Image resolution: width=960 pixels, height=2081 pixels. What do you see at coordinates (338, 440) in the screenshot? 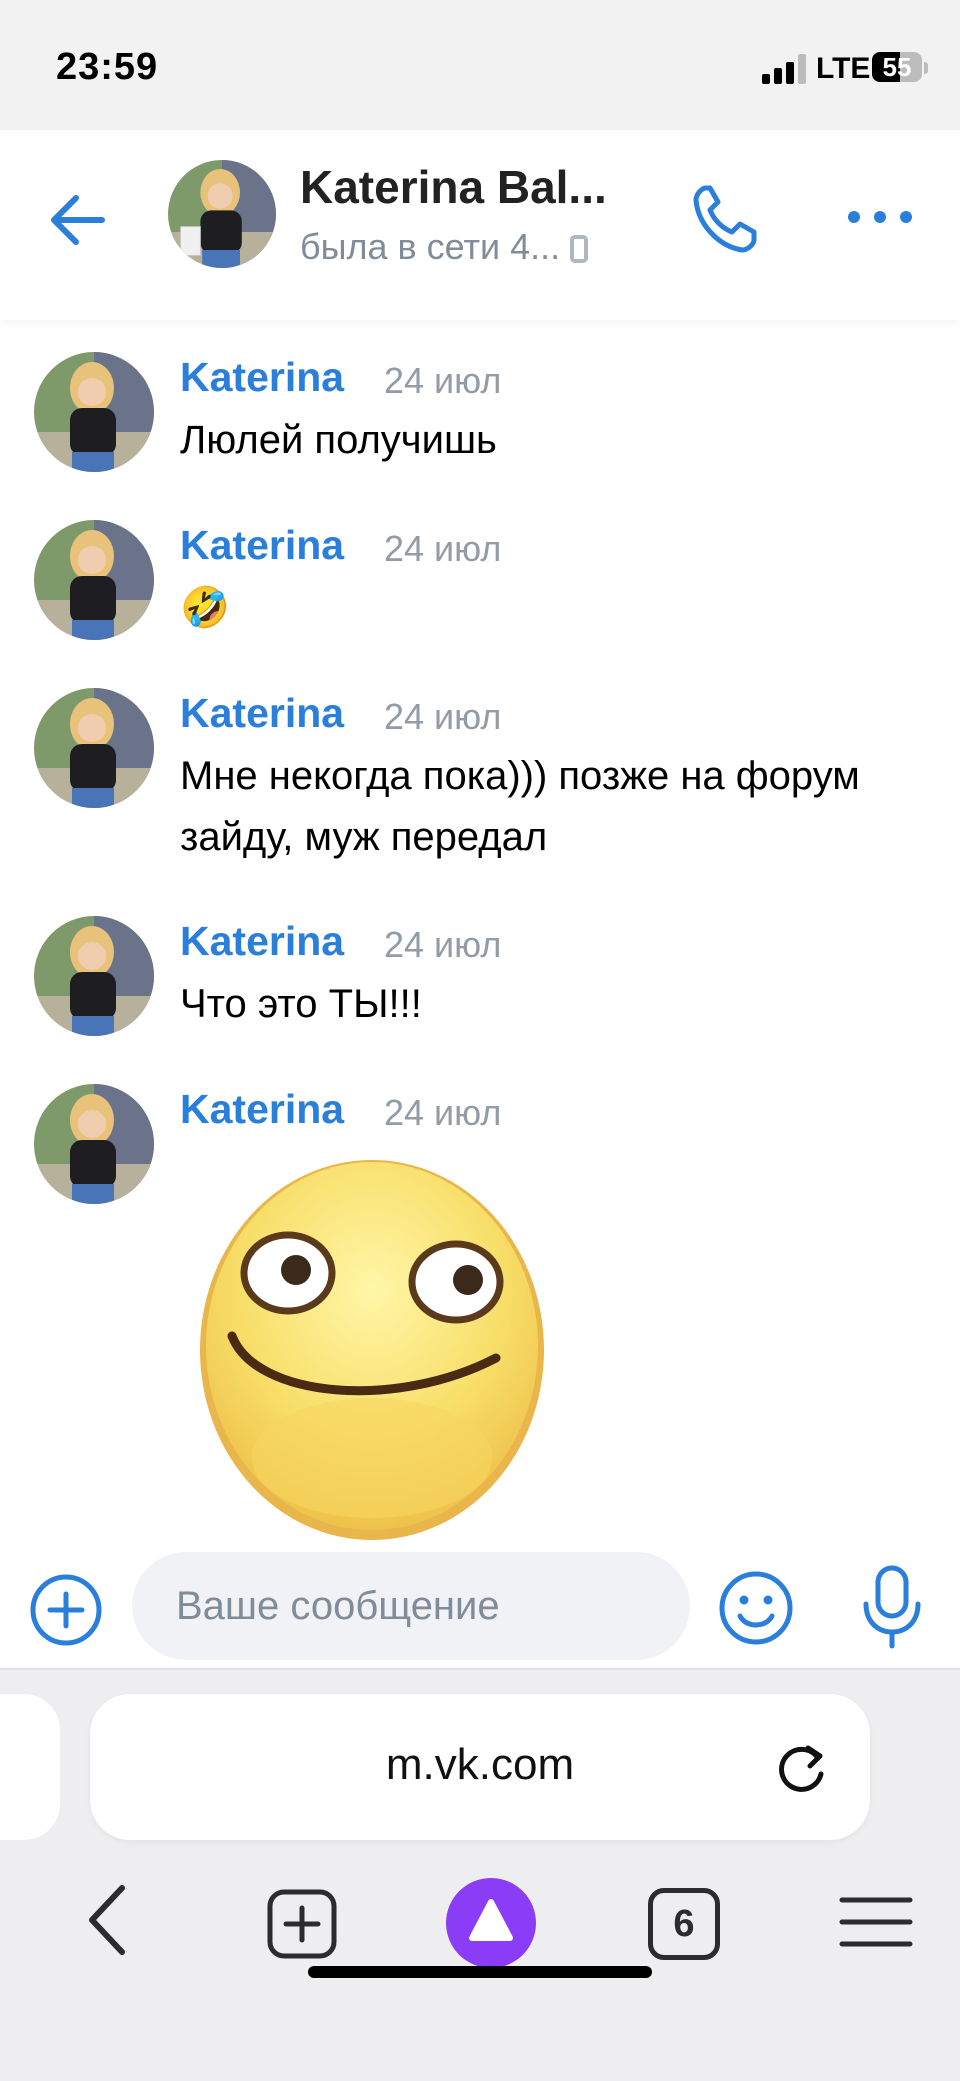
I see `message-text: Люлей получишь` at bounding box center [338, 440].